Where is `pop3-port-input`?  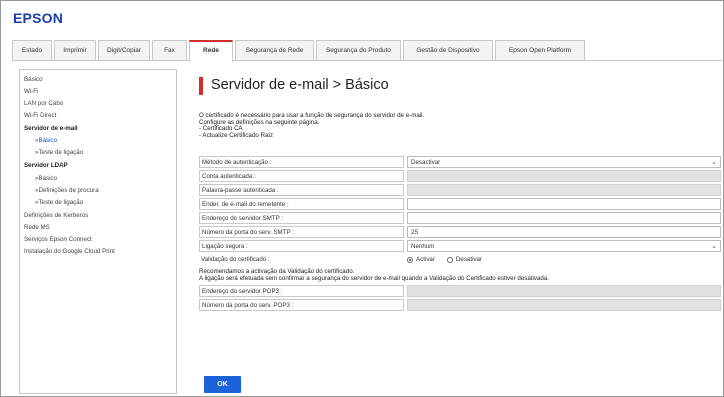
pop3-port-input is located at coordinates (564, 305).